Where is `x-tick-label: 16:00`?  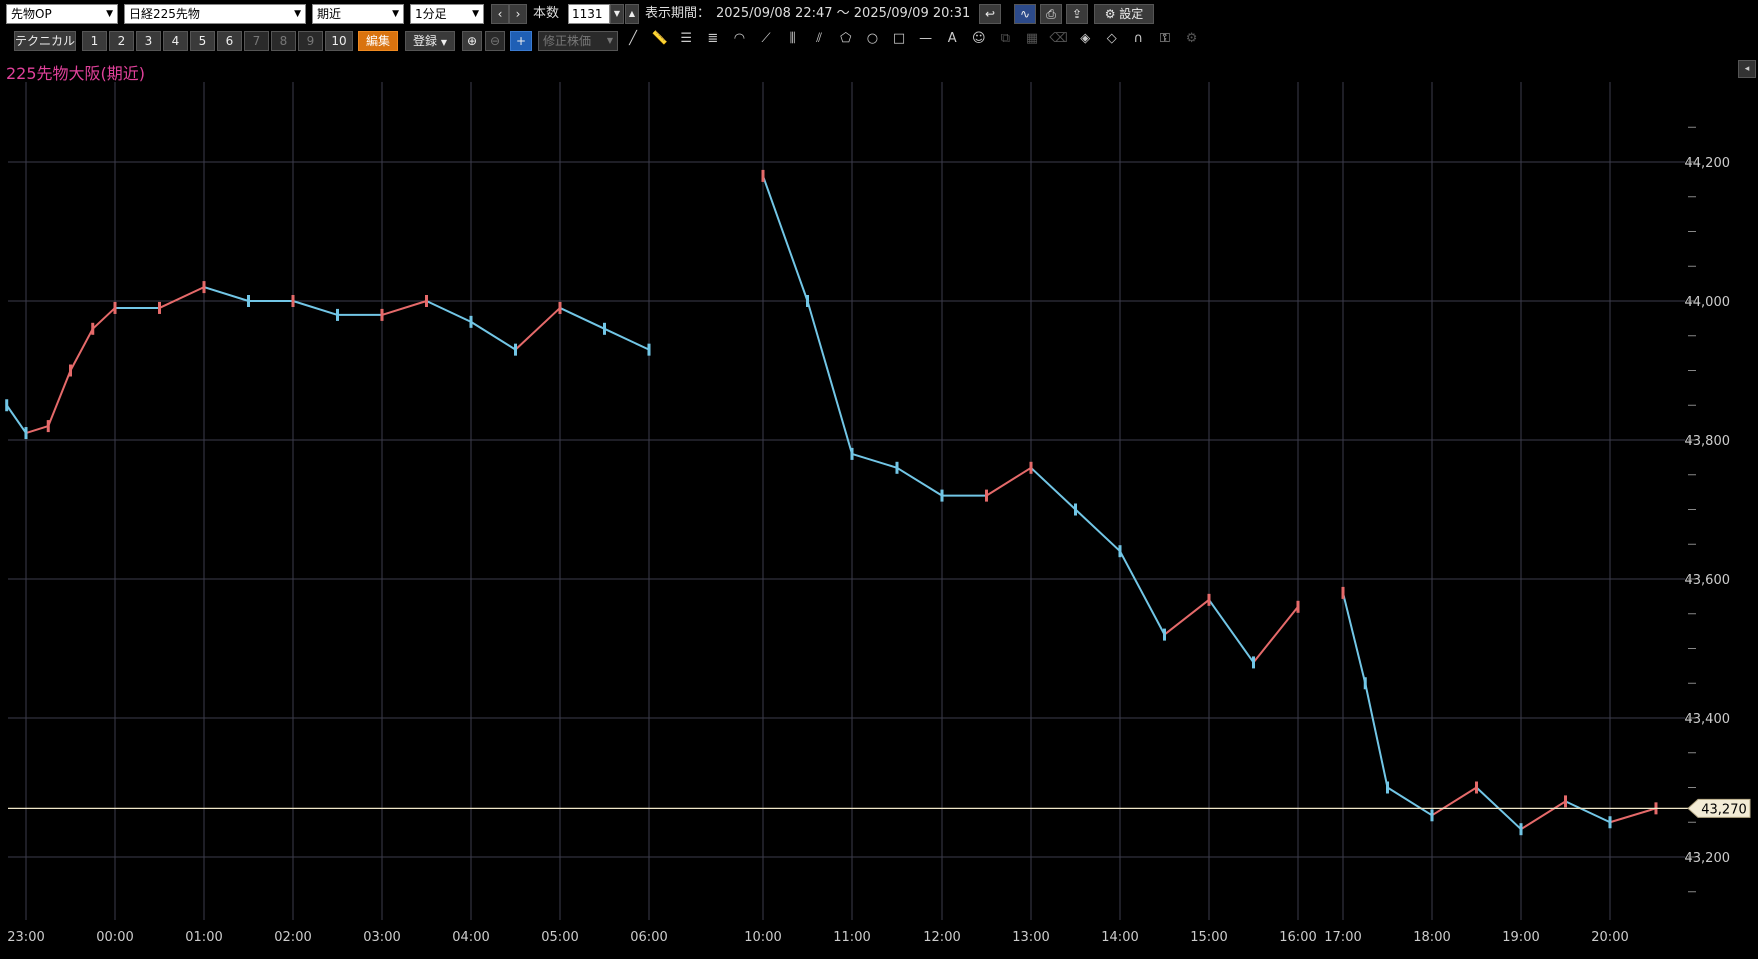
x-tick-label: 16:00 is located at coordinates (1297, 937).